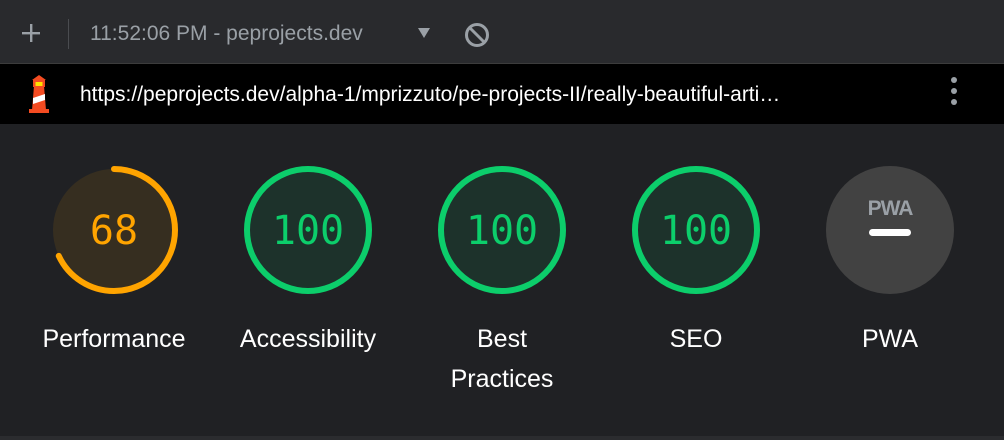 The width and height of the screenshot is (1004, 440). I want to click on category-label: Accessibility, so click(308, 339).